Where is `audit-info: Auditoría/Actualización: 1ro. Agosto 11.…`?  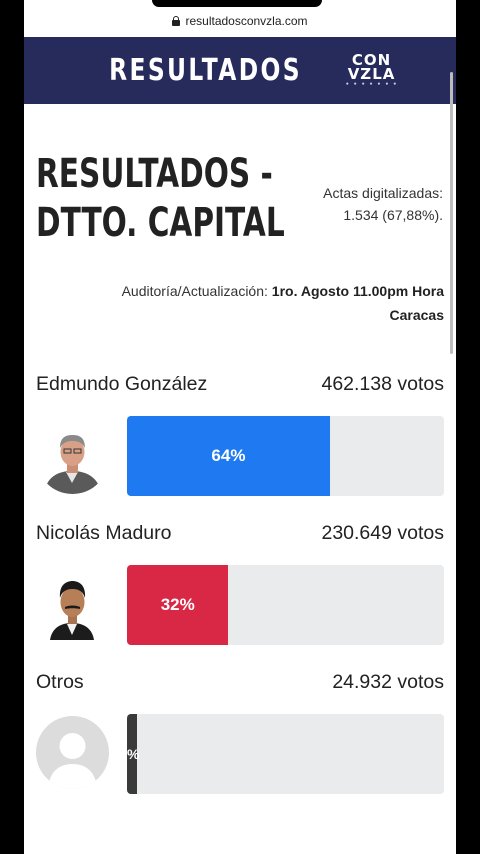 audit-info: Auditoría/Actualización: 1ro. Agosto 11.… is located at coordinates (254, 303).